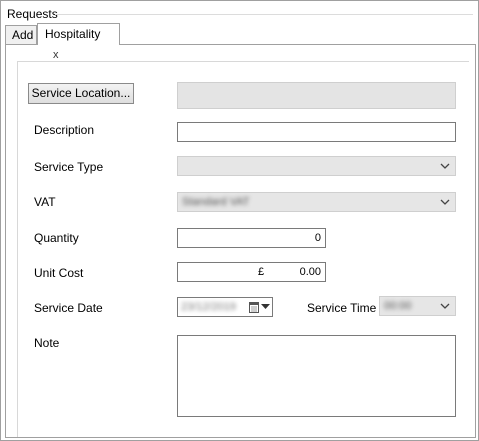 The height and width of the screenshot is (441, 479). What do you see at coordinates (316, 166) in the screenshot?
I see `service-type-select` at bounding box center [316, 166].